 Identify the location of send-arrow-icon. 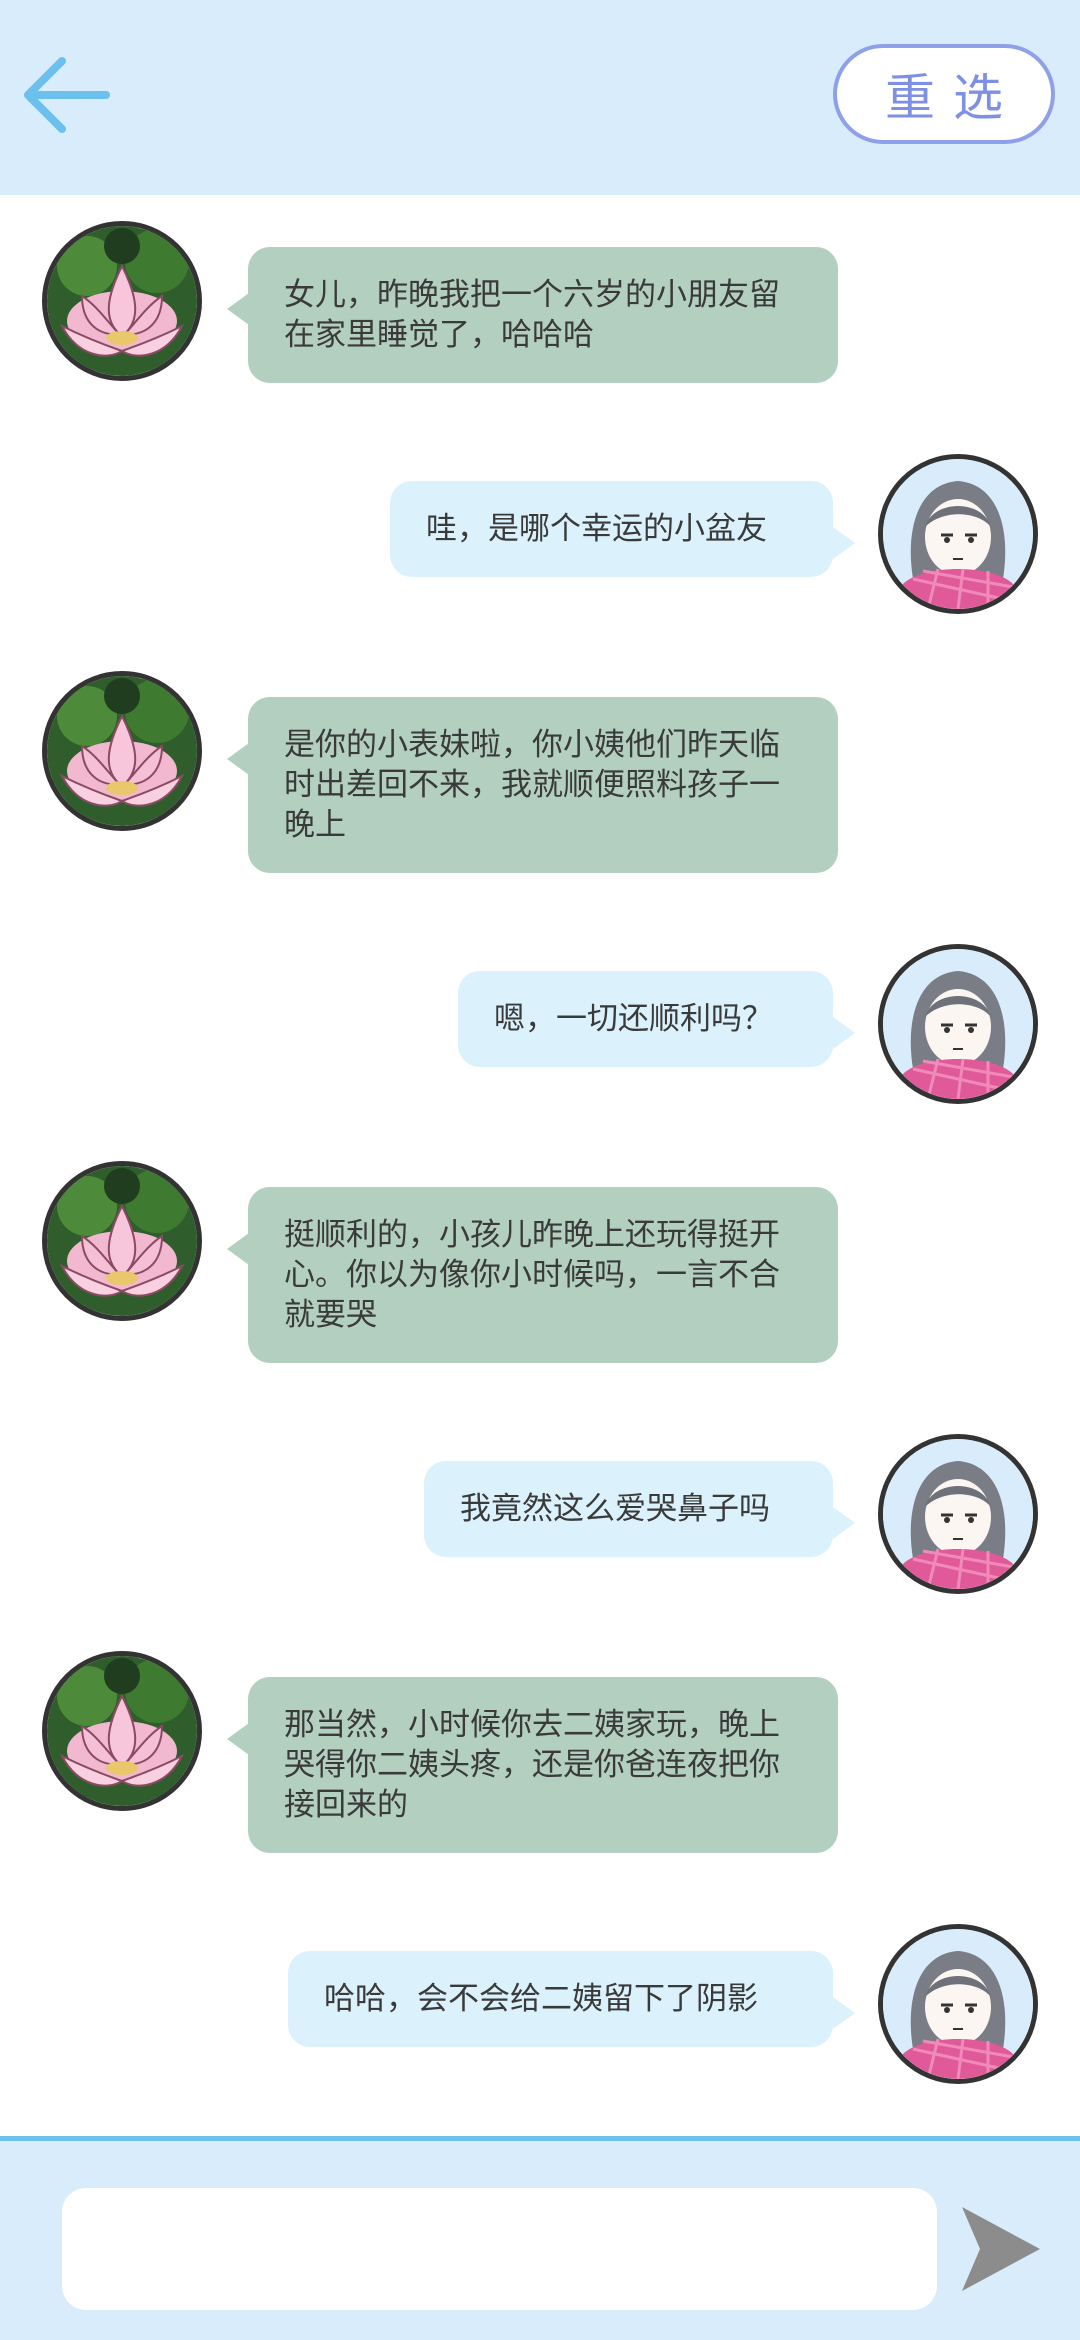
(1001, 2249).